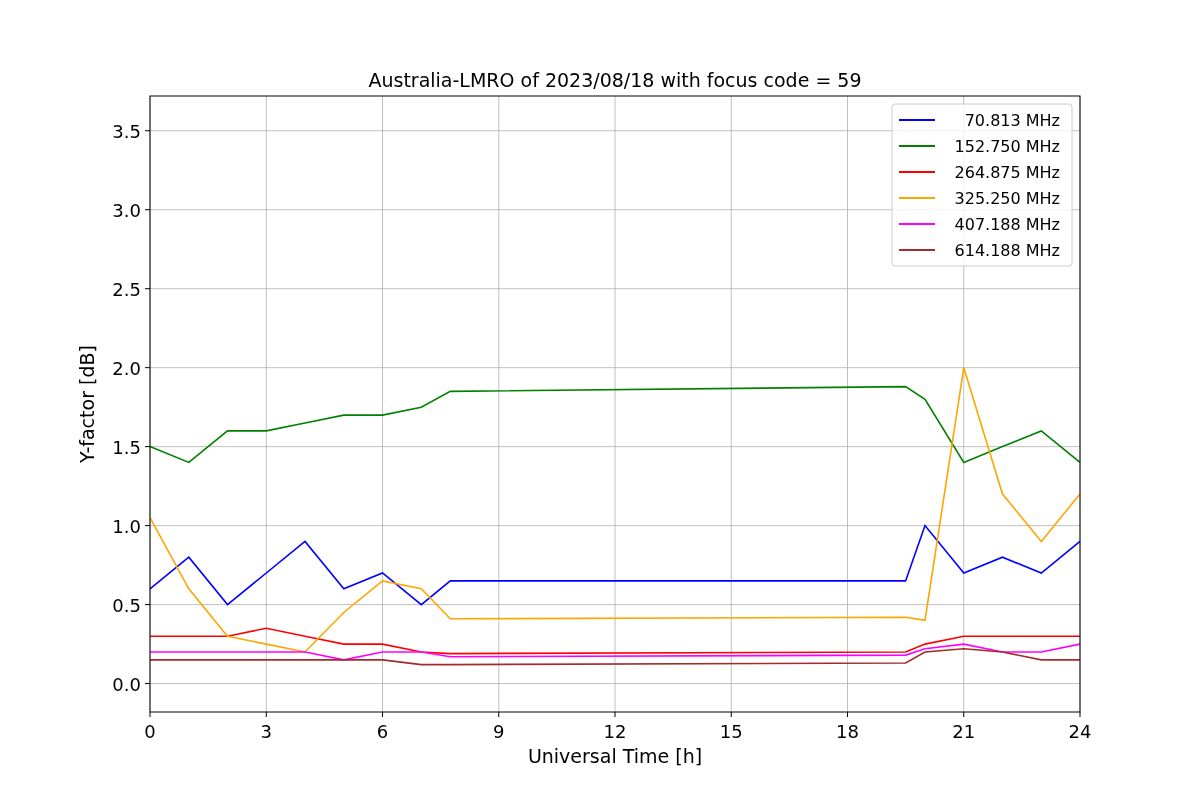  What do you see at coordinates (615, 731) in the screenshot?
I see `x-tick-label: 12` at bounding box center [615, 731].